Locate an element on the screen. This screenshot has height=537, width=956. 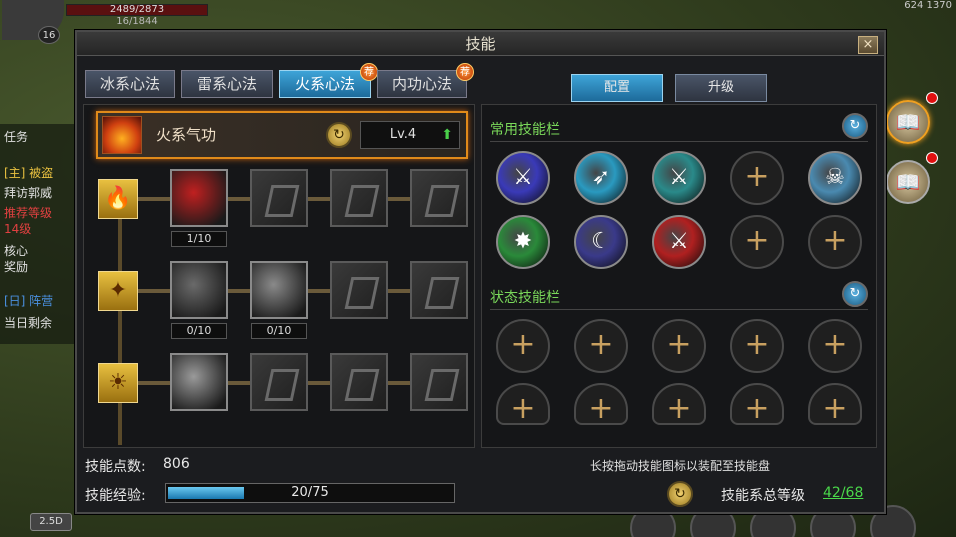
tab-label: 火系心法 is located at coordinates (324, 84).